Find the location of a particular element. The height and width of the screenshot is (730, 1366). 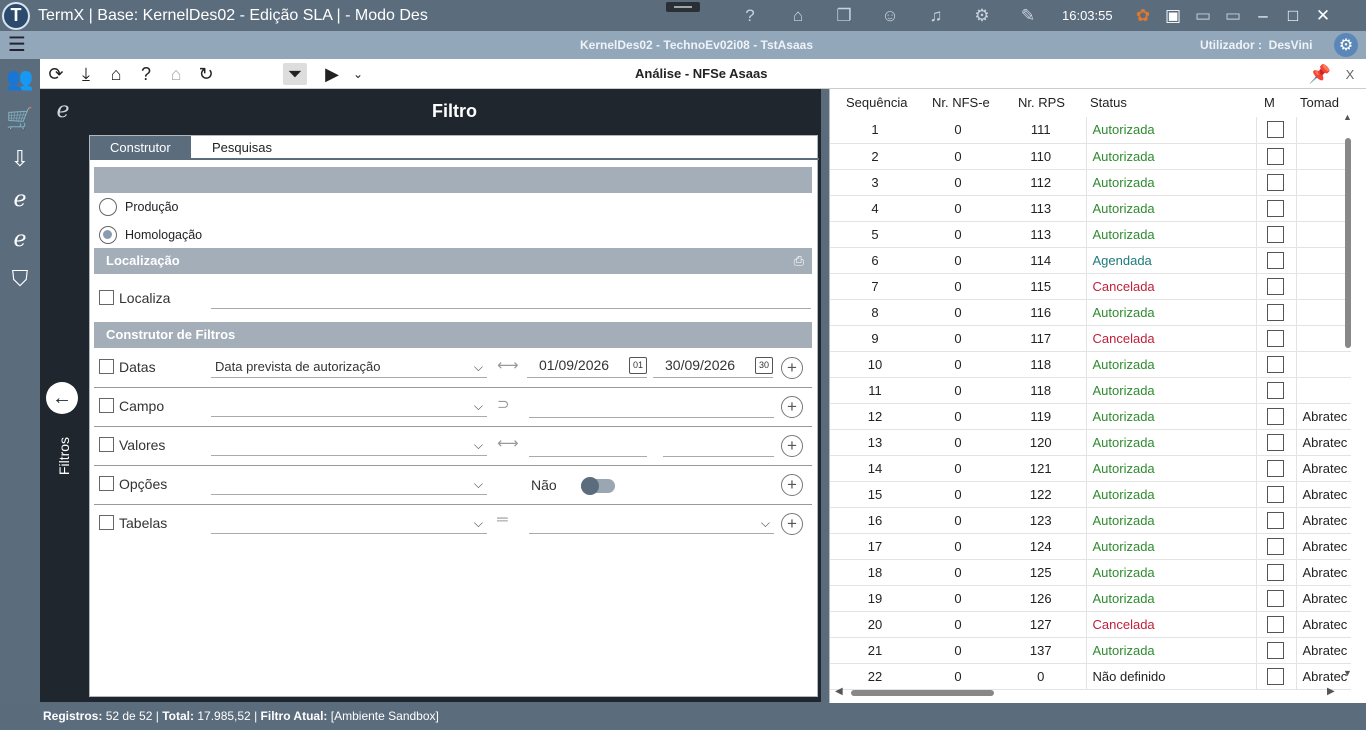

table-row: 9 0 117 Cancelada is located at coordinates (1090, 338).